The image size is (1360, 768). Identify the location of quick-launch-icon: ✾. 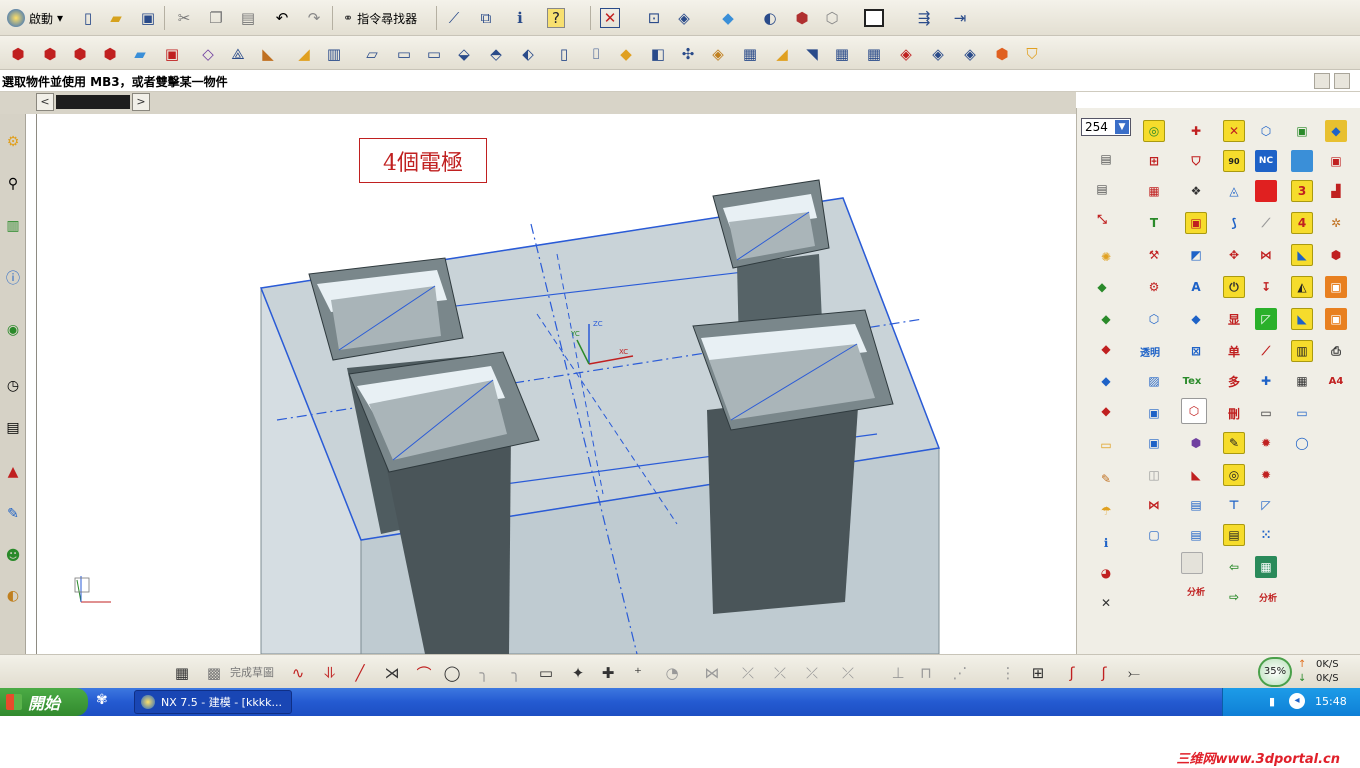
(106, 702).